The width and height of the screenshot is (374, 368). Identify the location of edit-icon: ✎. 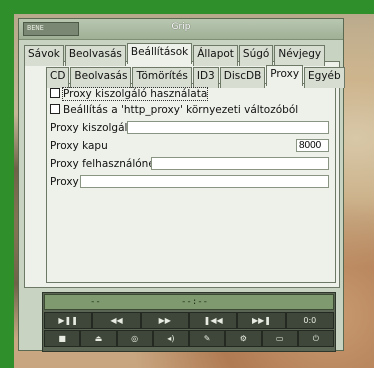
(207, 338).